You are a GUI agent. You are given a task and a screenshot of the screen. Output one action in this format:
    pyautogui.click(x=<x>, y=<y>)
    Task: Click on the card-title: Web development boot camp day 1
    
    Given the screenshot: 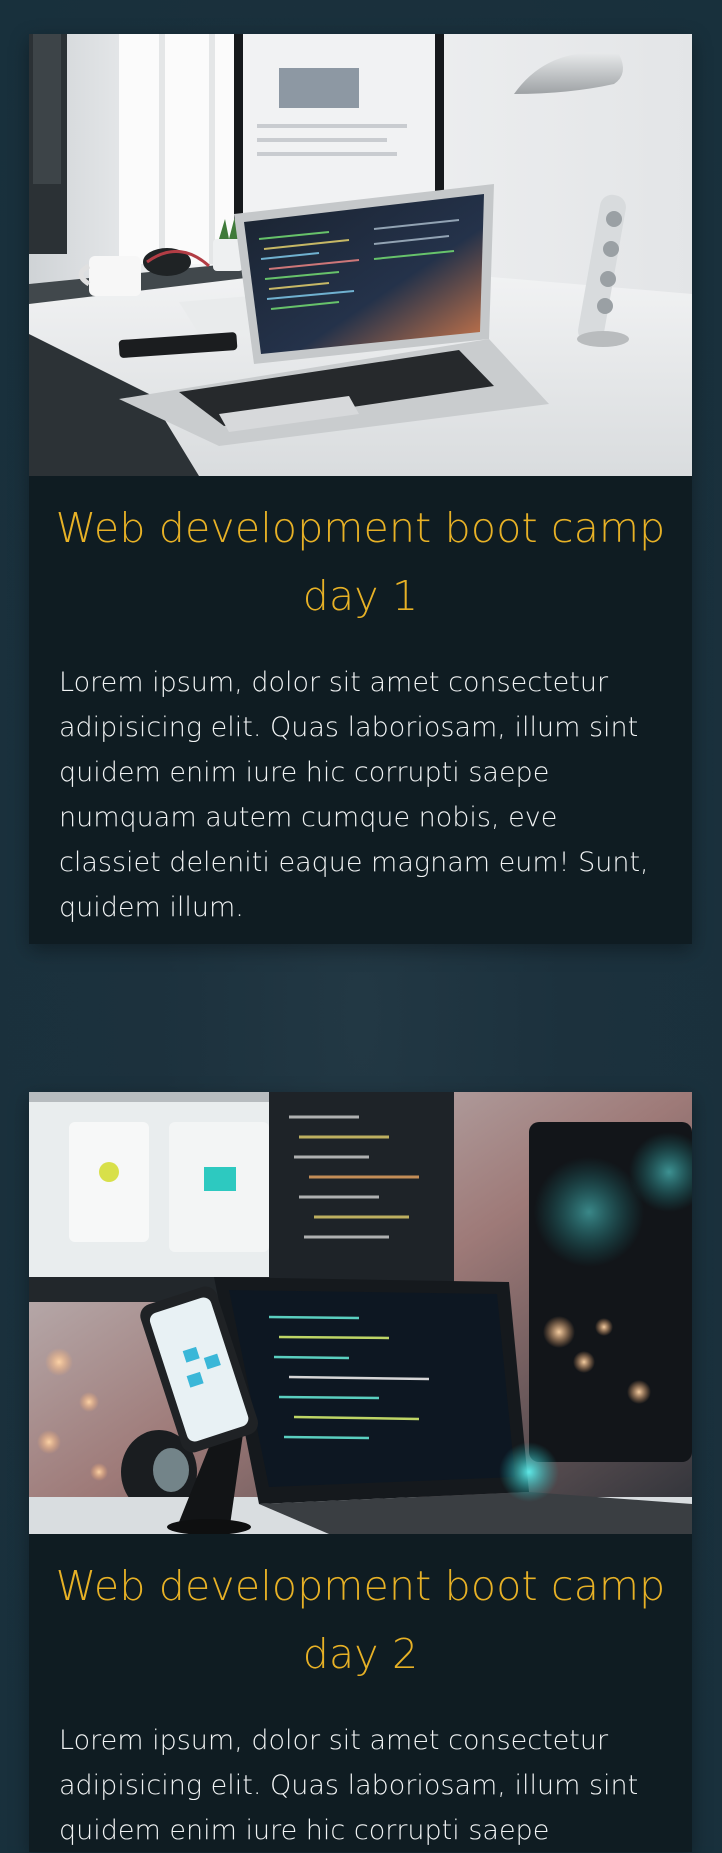 What is the action you would take?
    pyautogui.click(x=360, y=562)
    